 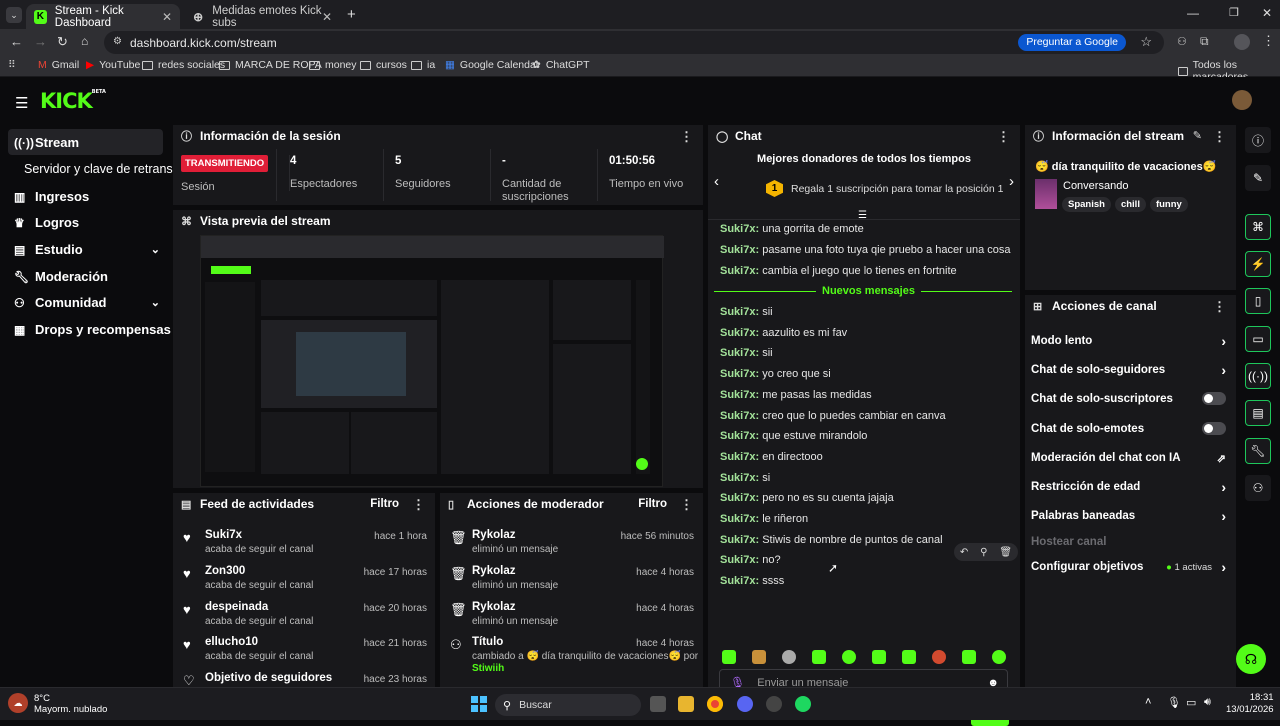 I want to click on sidebar-item-drops: ▦ Drops y recompensas, so click(x=92, y=329).